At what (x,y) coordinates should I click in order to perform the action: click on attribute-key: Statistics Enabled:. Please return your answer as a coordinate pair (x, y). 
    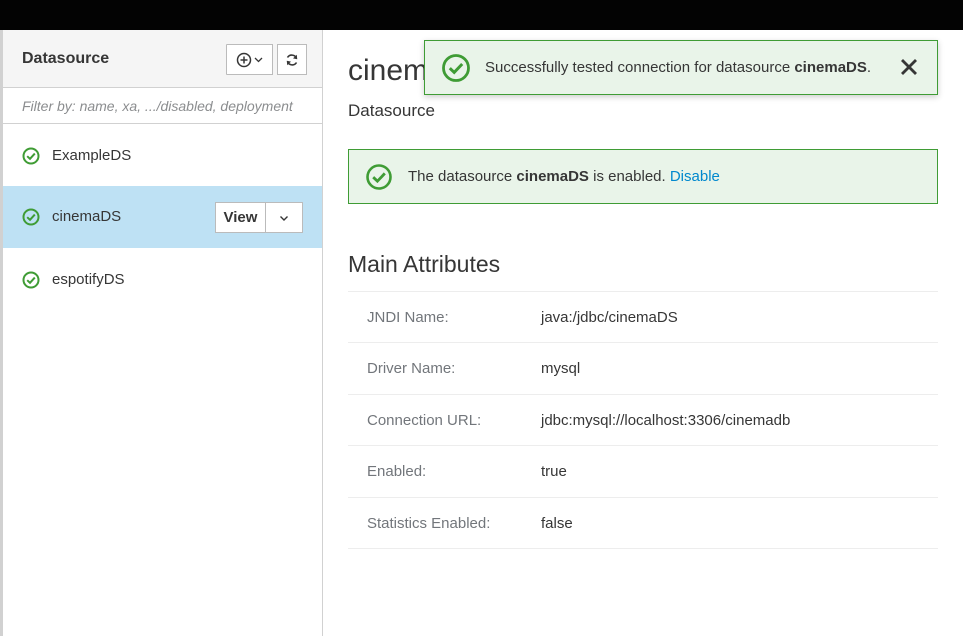
    Looking at the image, I should click on (429, 523).